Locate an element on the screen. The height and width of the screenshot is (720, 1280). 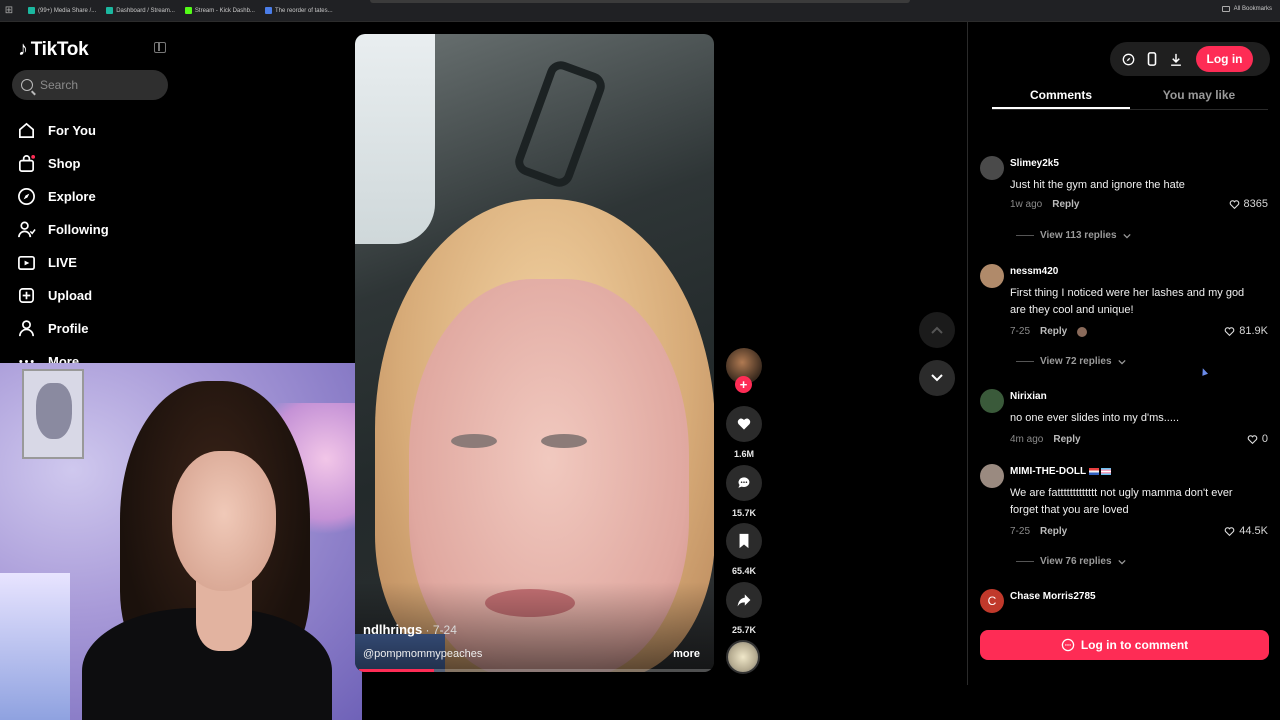
login-to-comment-button: Log in to comment is located at coordinates (1124, 645).